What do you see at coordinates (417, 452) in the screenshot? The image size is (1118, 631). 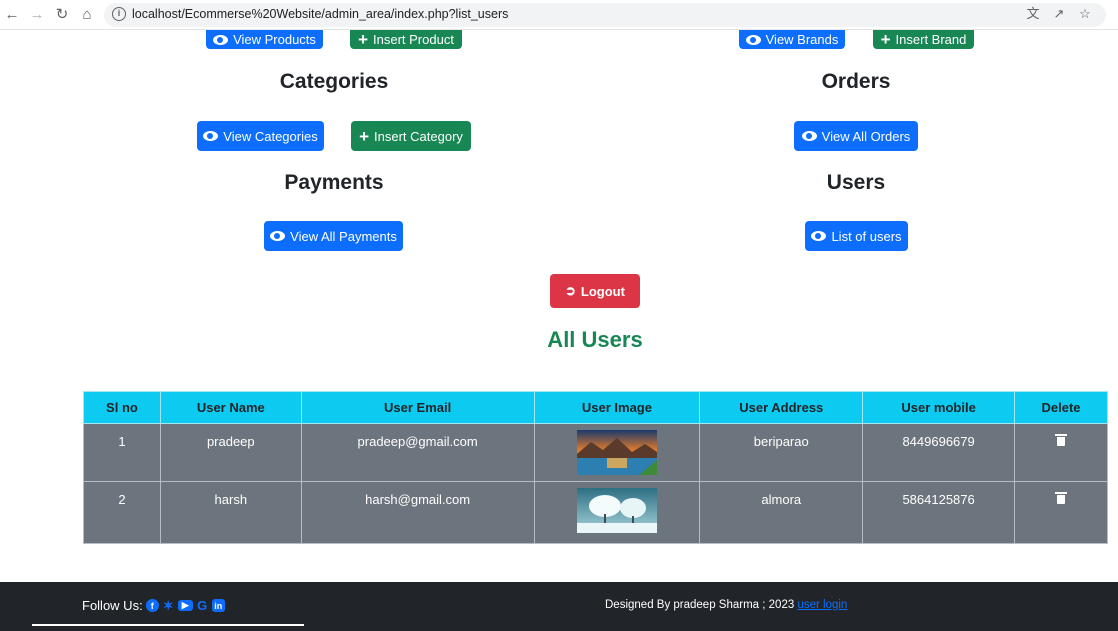 I see `cell-user-email: pradeep@gmail.com` at bounding box center [417, 452].